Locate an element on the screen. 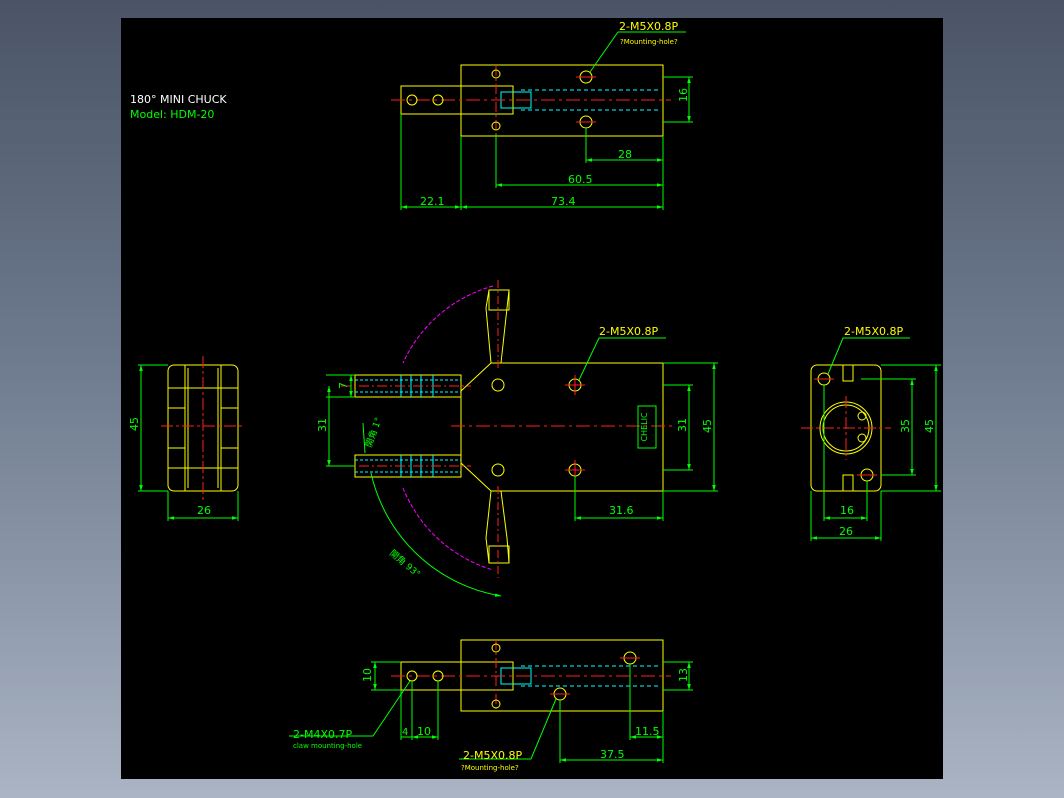 This screenshot has height=798, width=1064. front-nameplate: CHELIC is located at coordinates (644, 426).